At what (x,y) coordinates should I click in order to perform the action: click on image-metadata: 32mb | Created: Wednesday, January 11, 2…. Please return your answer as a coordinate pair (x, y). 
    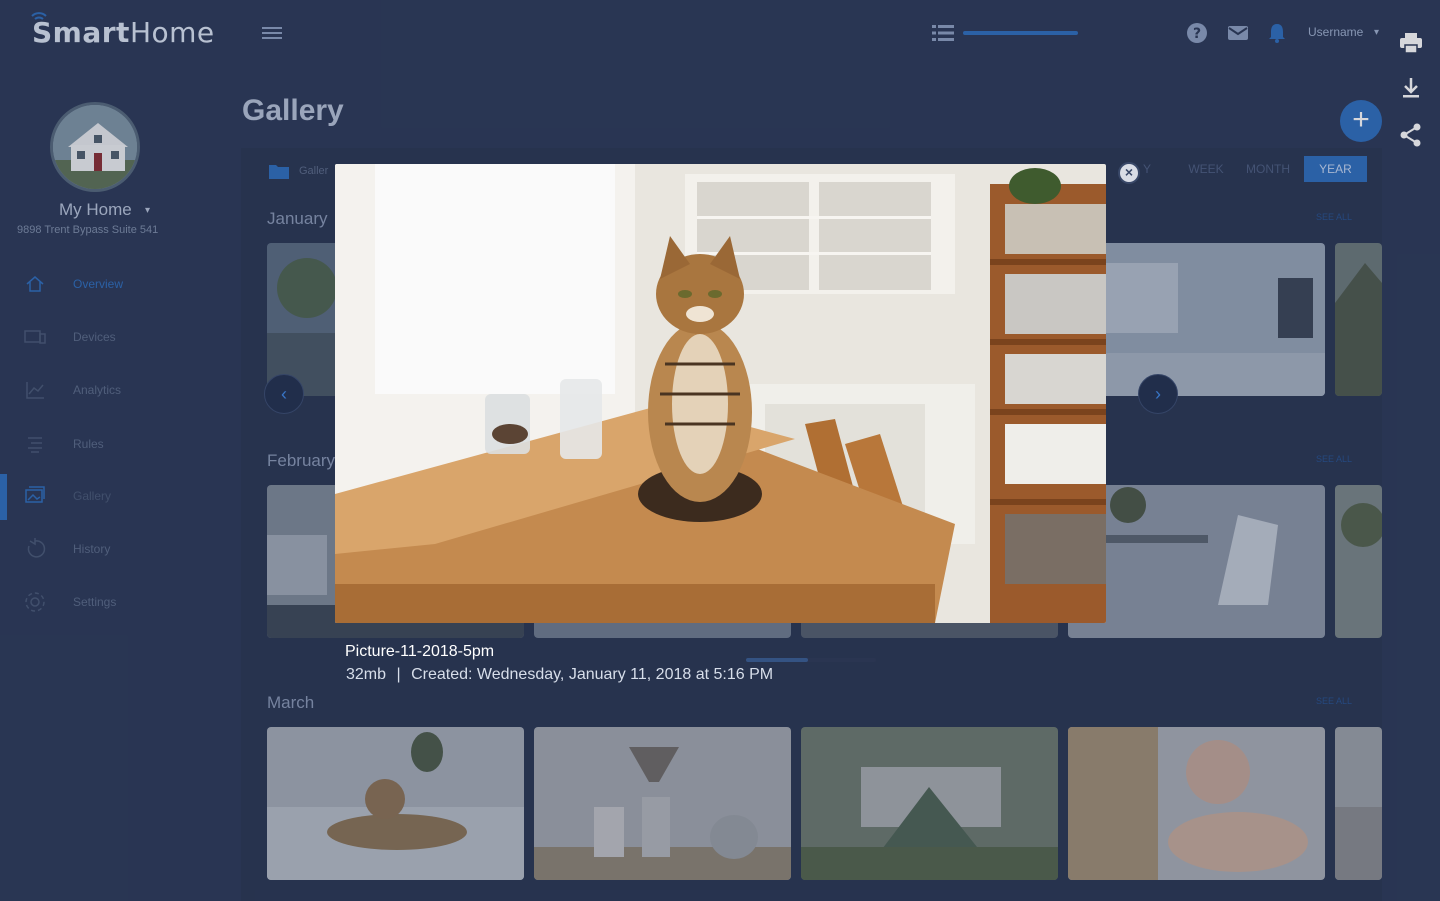
    Looking at the image, I should click on (559, 675).